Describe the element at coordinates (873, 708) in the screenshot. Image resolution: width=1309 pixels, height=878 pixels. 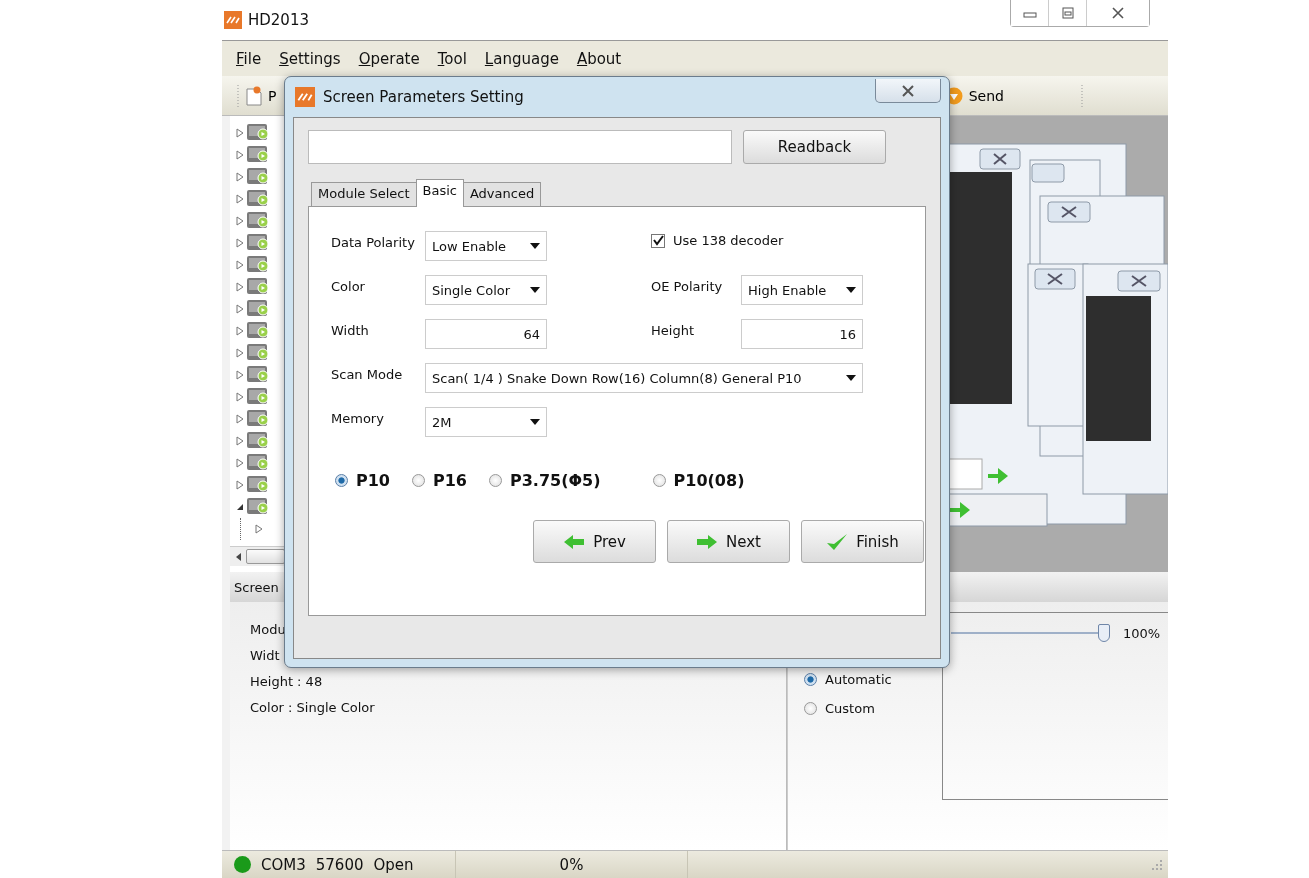
I see `radio-button: Custom` at that location.